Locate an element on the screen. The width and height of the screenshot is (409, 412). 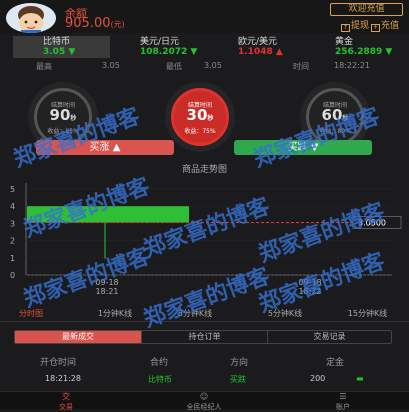
tab-5min: 5分钟K线 is located at coordinates (285, 313).